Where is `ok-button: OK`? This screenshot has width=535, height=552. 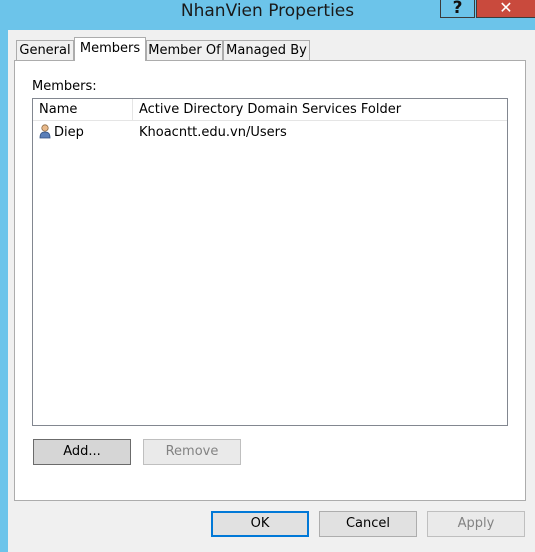 ok-button: OK is located at coordinates (260, 524).